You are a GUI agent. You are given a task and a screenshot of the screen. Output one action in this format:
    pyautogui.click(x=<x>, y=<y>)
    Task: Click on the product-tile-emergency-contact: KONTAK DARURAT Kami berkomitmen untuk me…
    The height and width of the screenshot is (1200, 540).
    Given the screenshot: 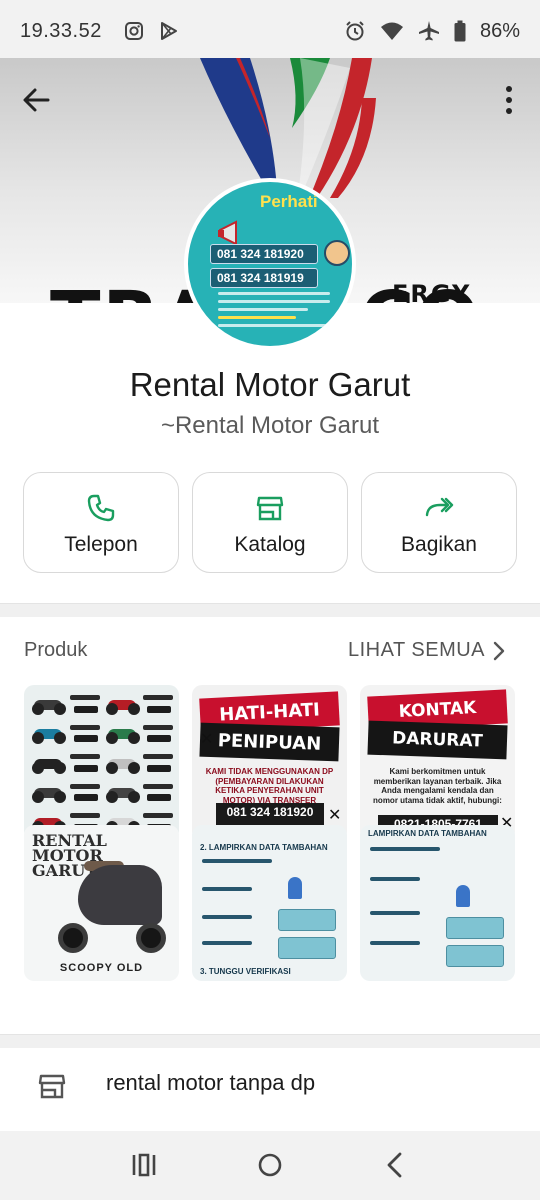 What is the action you would take?
    pyautogui.click(x=437, y=763)
    